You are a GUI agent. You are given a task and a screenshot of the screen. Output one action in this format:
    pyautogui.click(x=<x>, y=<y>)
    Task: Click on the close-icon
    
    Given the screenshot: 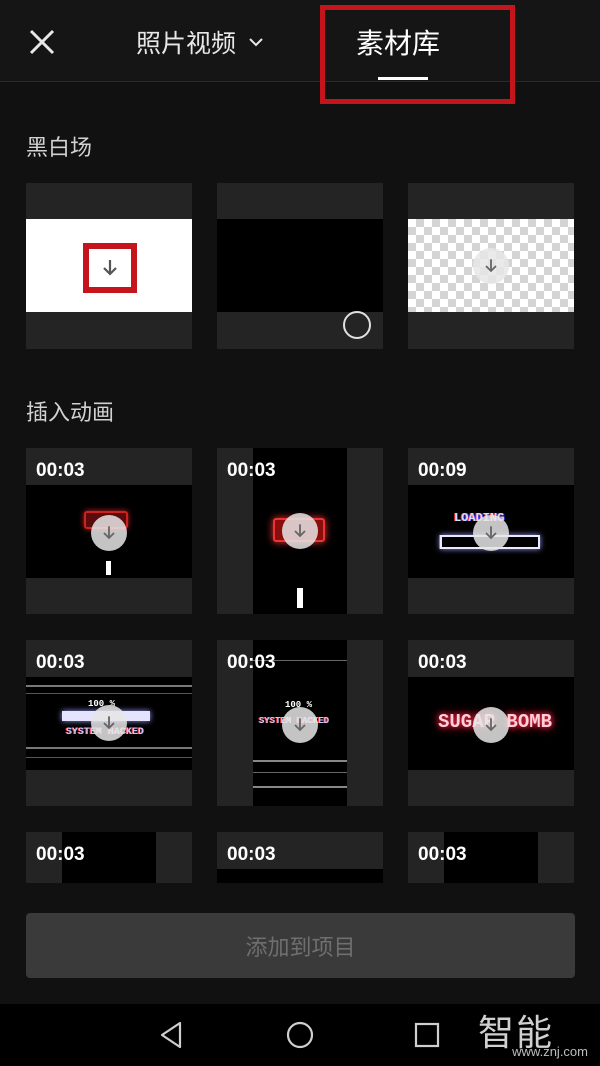 What is the action you would take?
    pyautogui.click(x=42, y=42)
    